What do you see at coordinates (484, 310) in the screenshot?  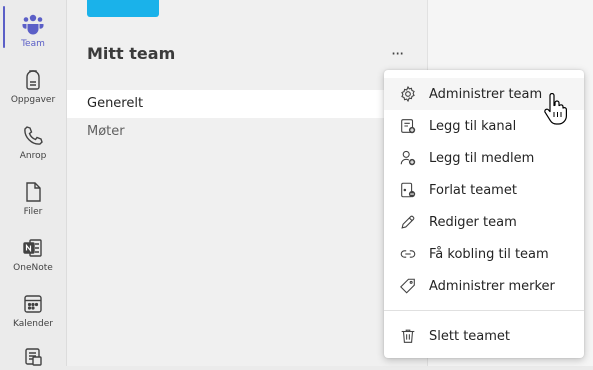 I see `menu-divider` at bounding box center [484, 310].